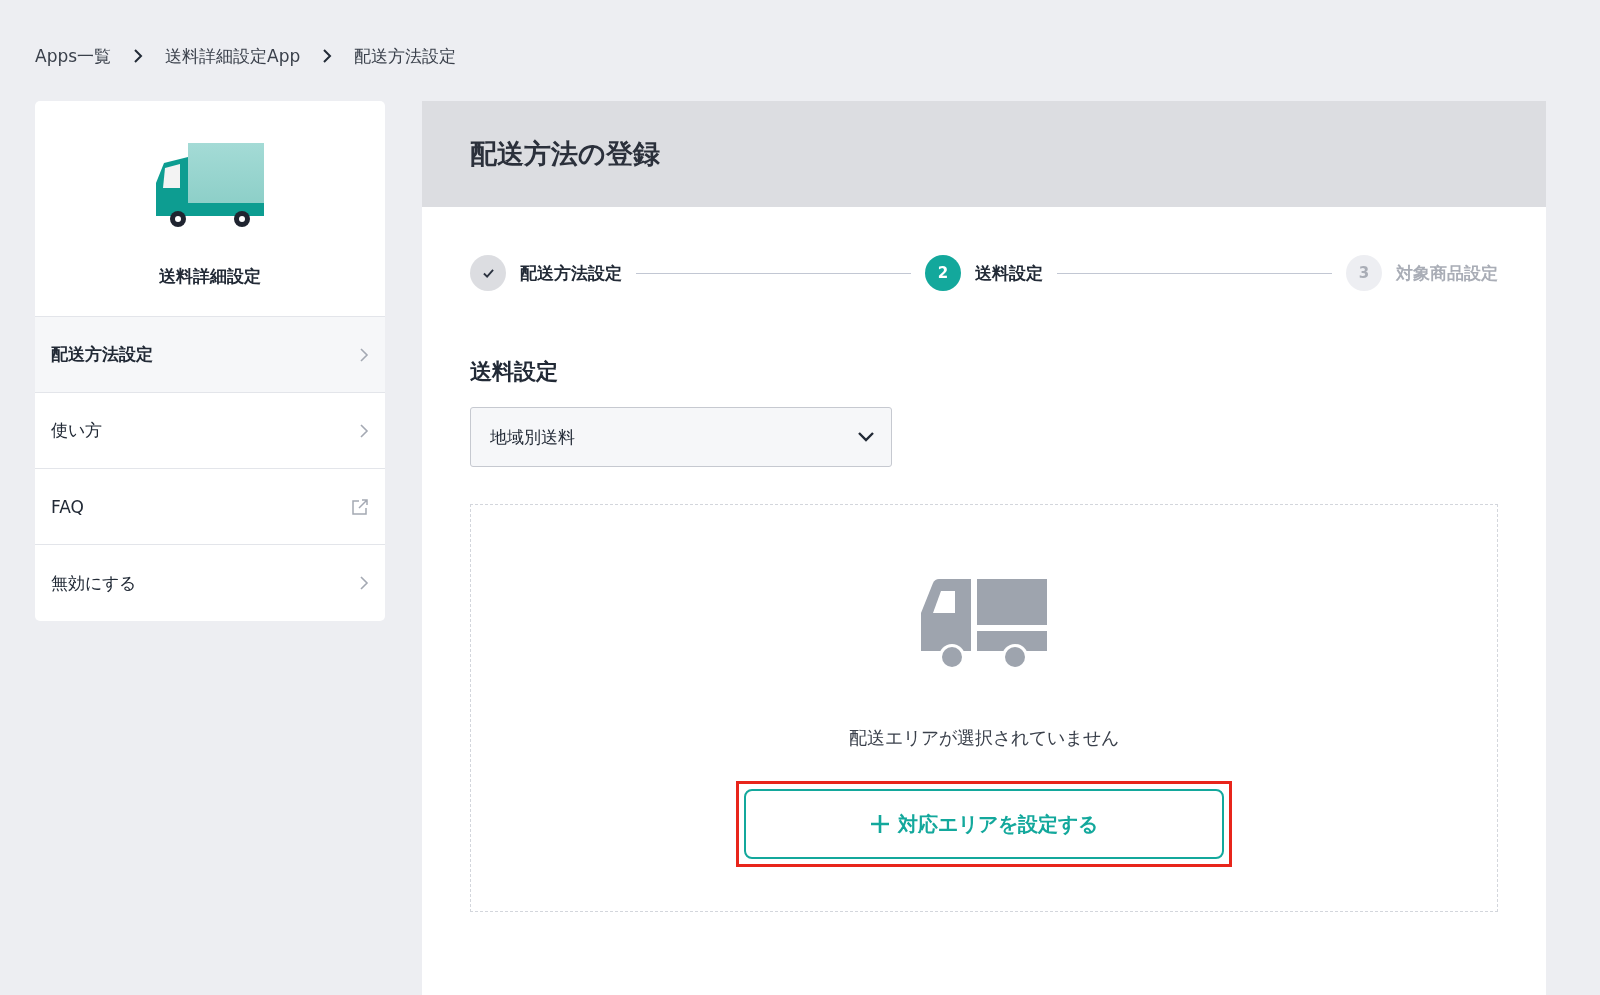 The width and height of the screenshot is (1600, 995). Describe the element at coordinates (210, 355) in the screenshot. I see `sidebar-item: 配送方法設定` at that location.